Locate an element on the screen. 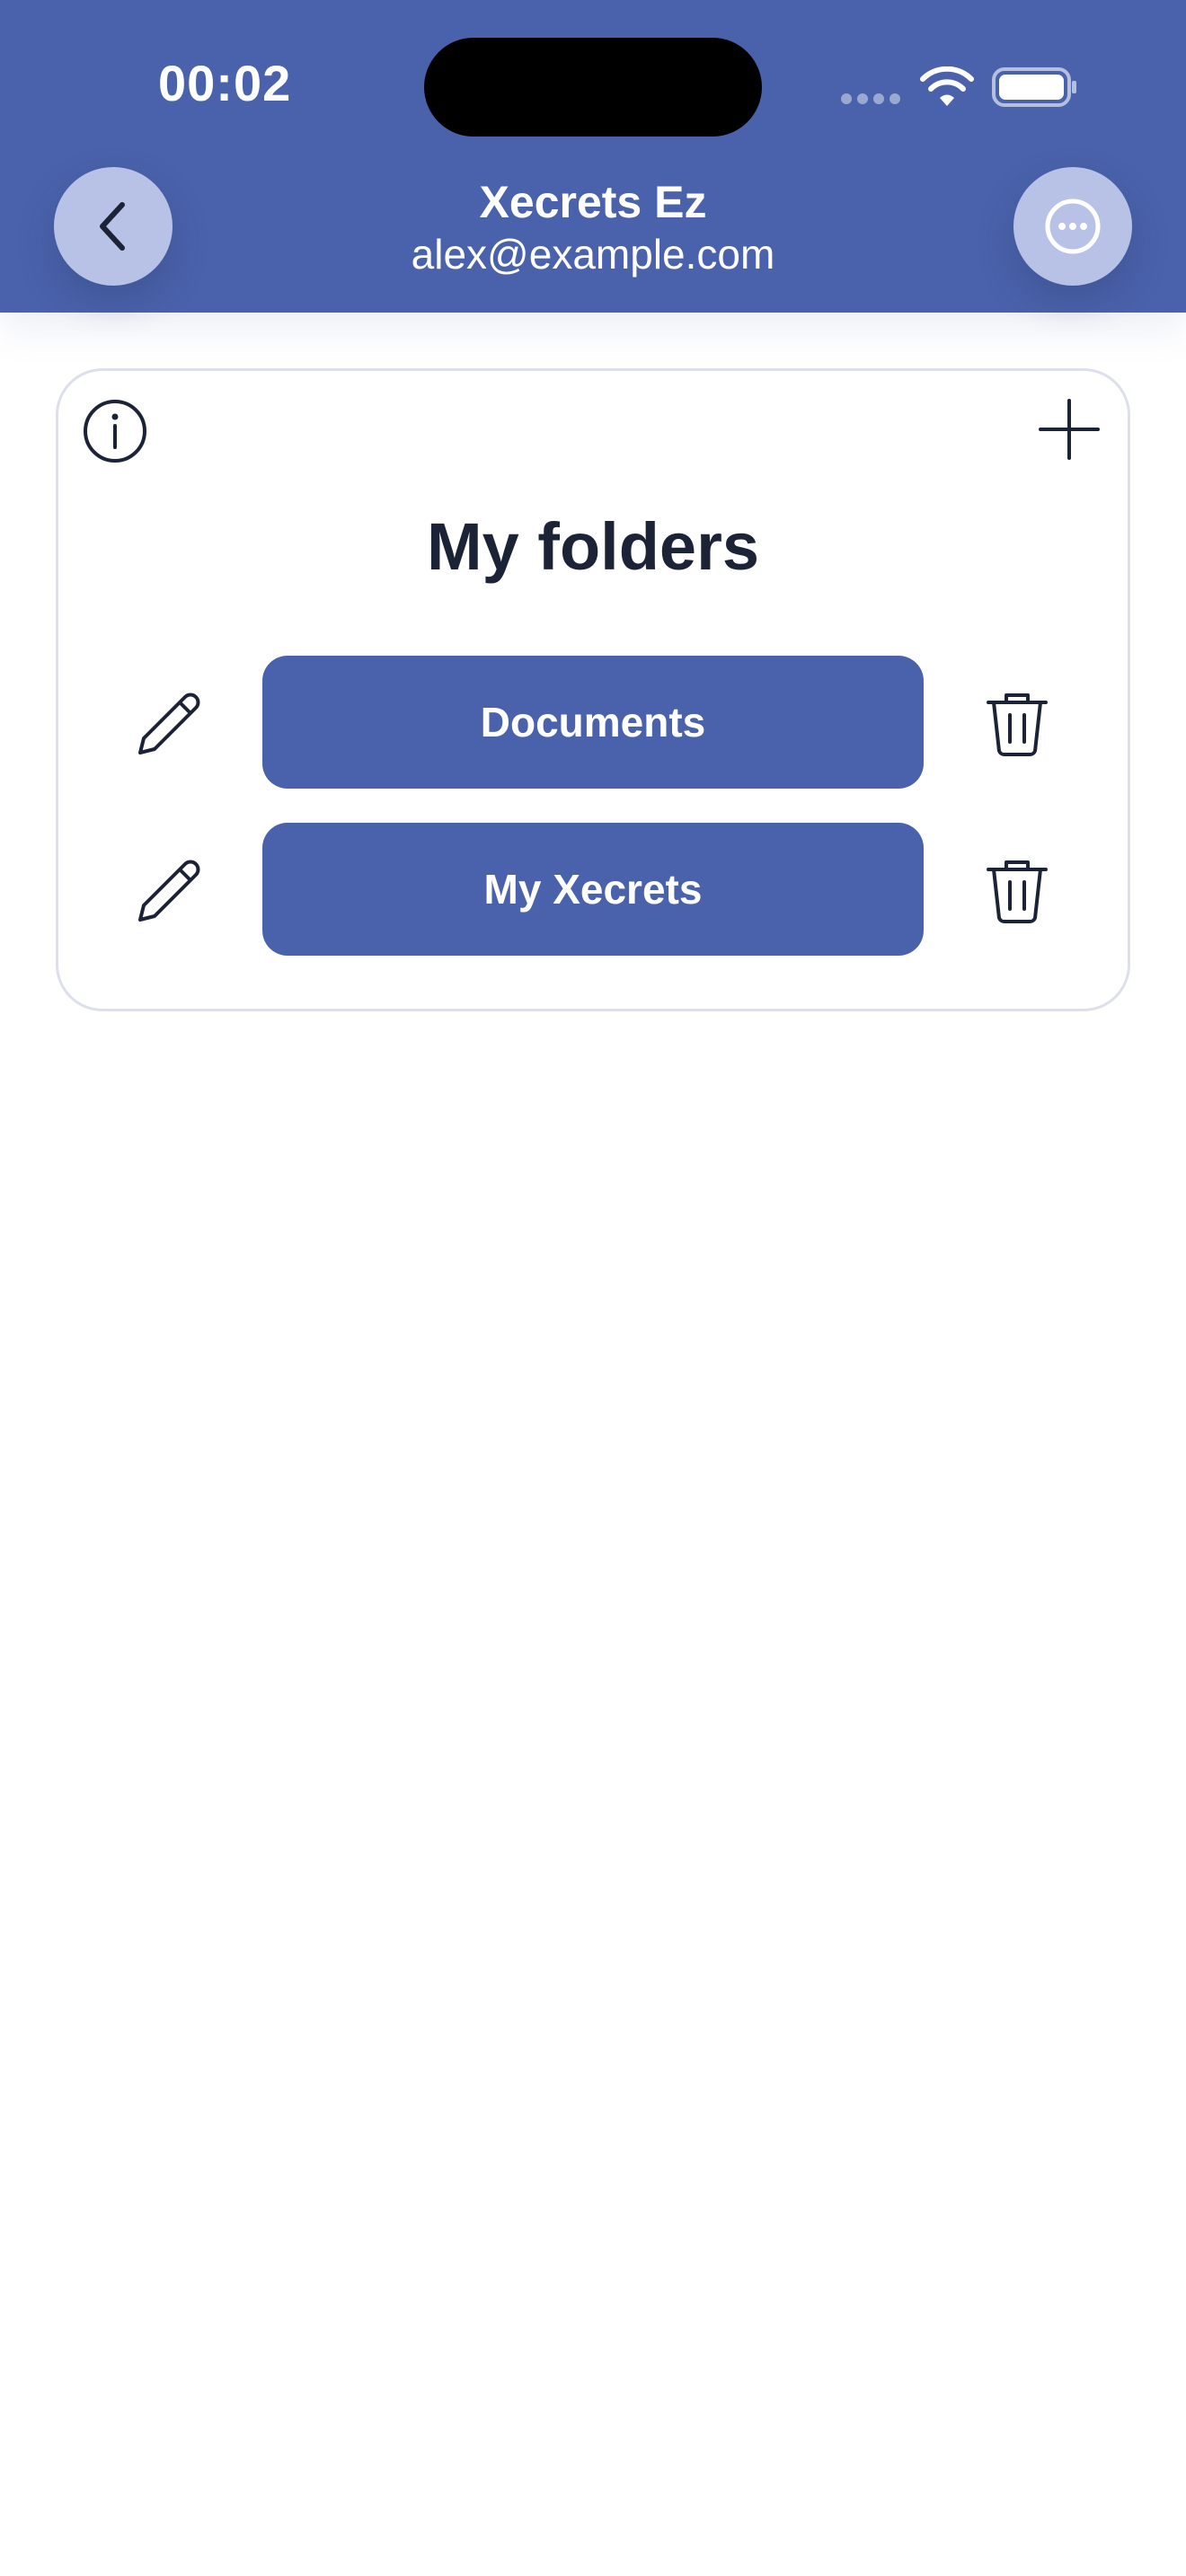 This screenshot has height=2576, width=1186. plus-icon is located at coordinates (1069, 429).